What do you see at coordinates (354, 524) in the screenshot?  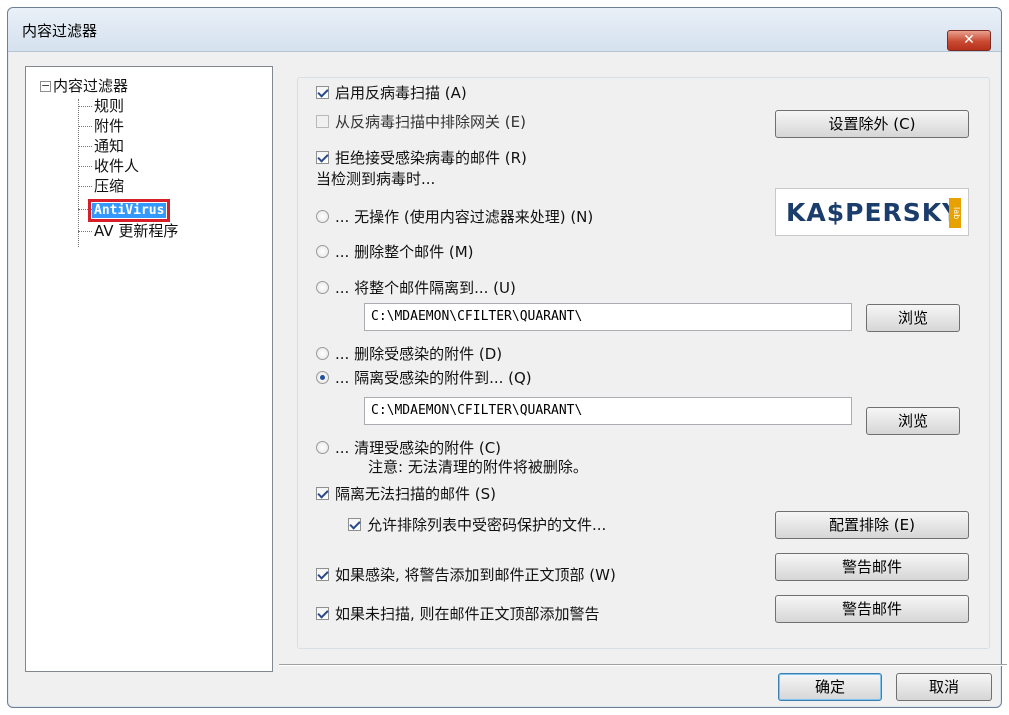 I see `allow-password-protected-checkbox` at bounding box center [354, 524].